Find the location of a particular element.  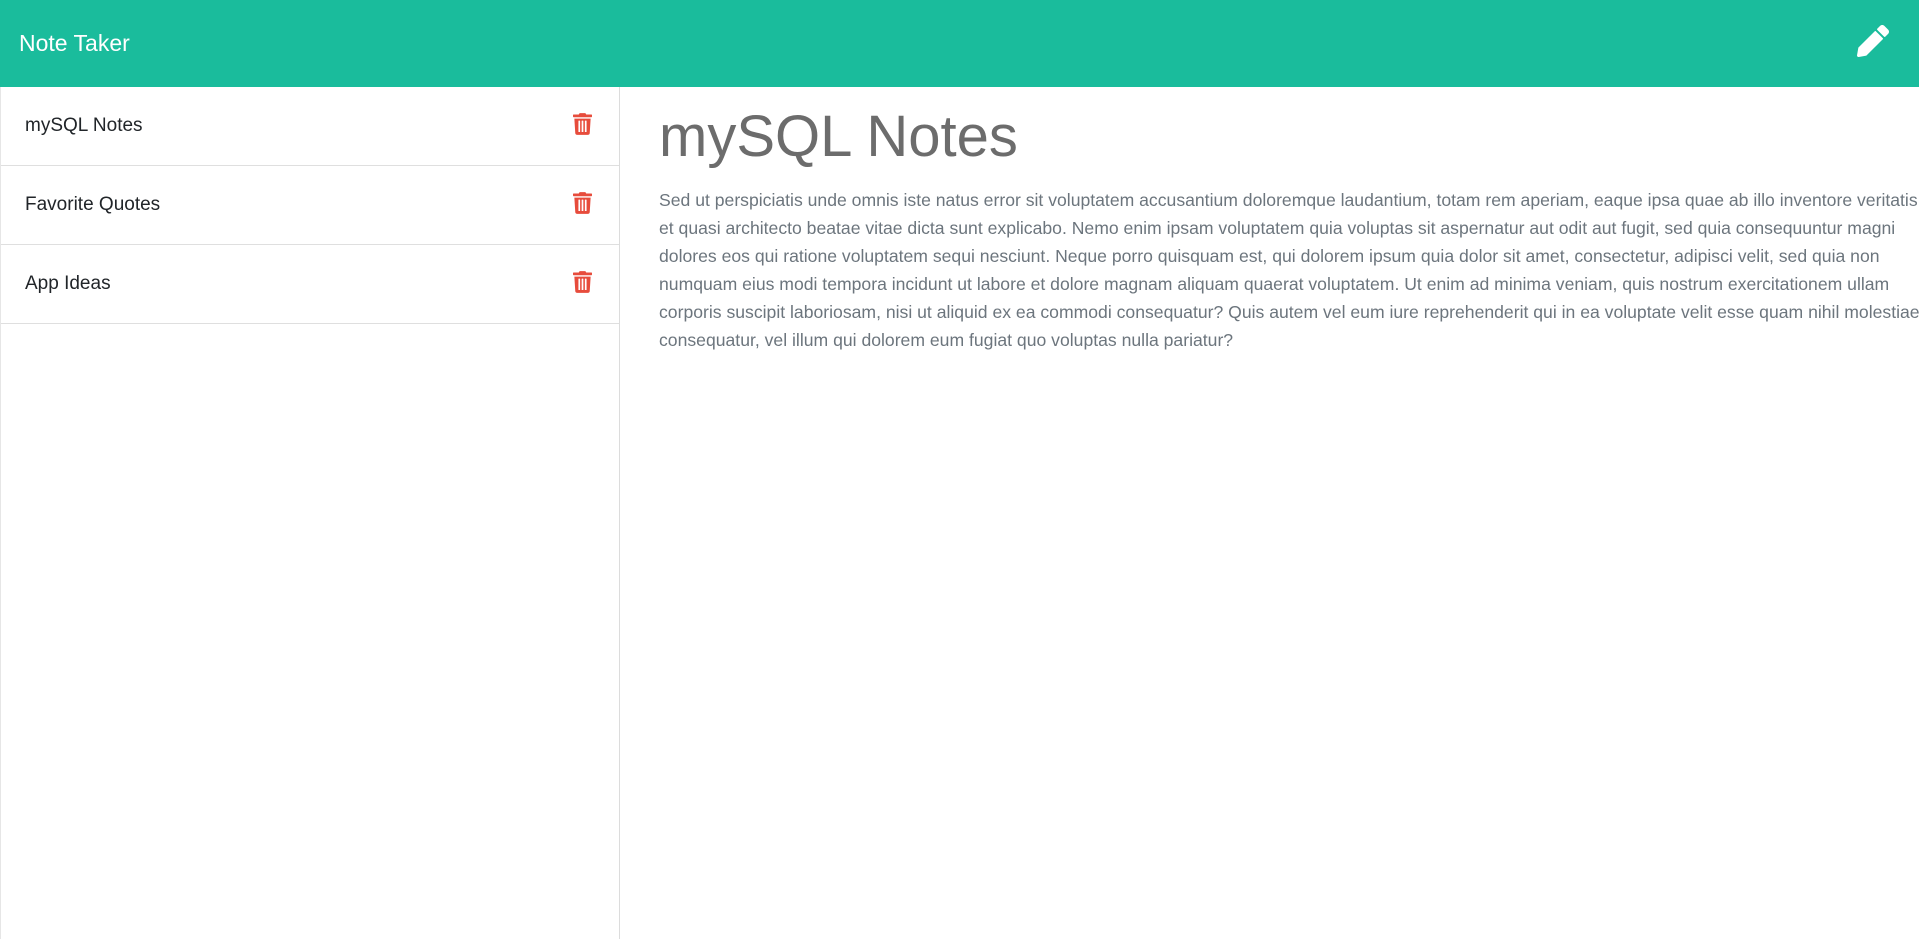

note-list-item: App Ideas is located at coordinates (310, 284).